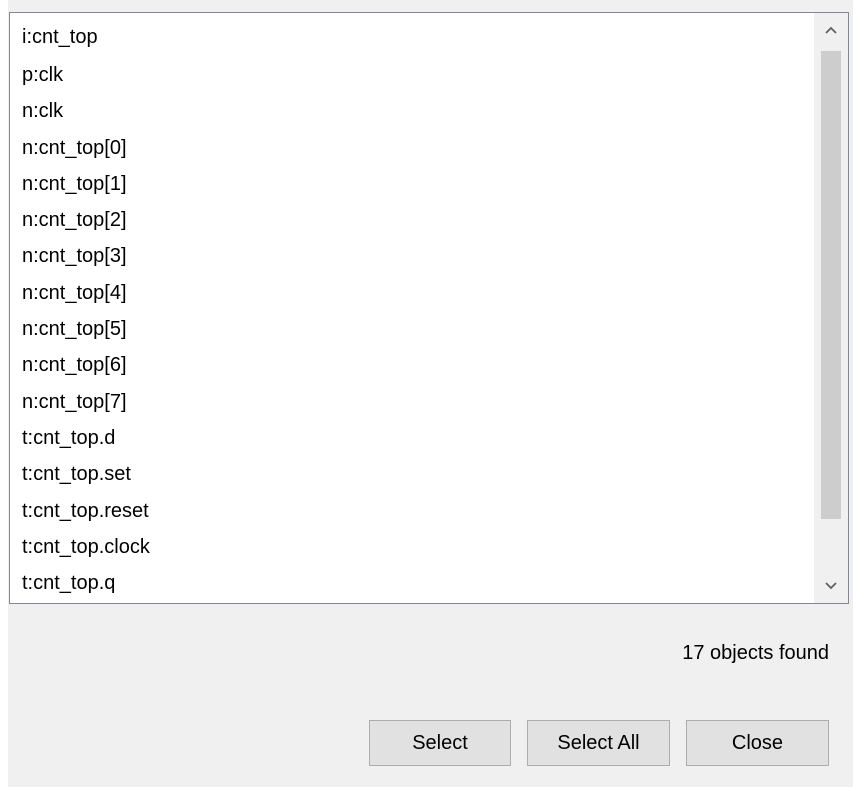 Image resolution: width=853 pixels, height=787 pixels. Describe the element at coordinates (412, 329) in the screenshot. I see `list-item: n:cnt_top[5]` at that location.